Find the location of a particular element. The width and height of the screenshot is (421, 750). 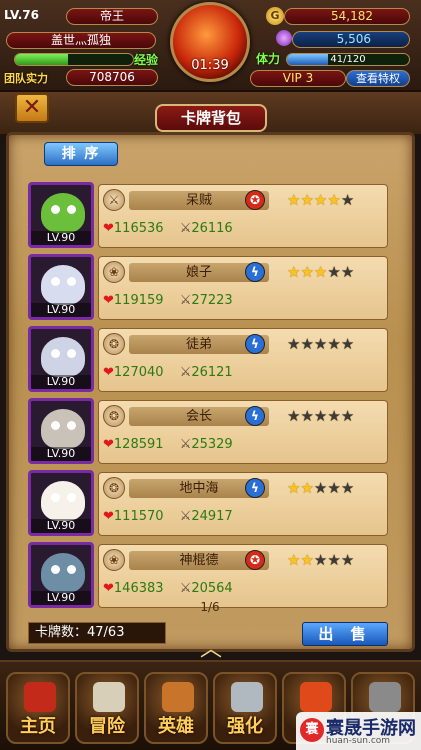

sell-button: 出 售 is located at coordinates (345, 634).